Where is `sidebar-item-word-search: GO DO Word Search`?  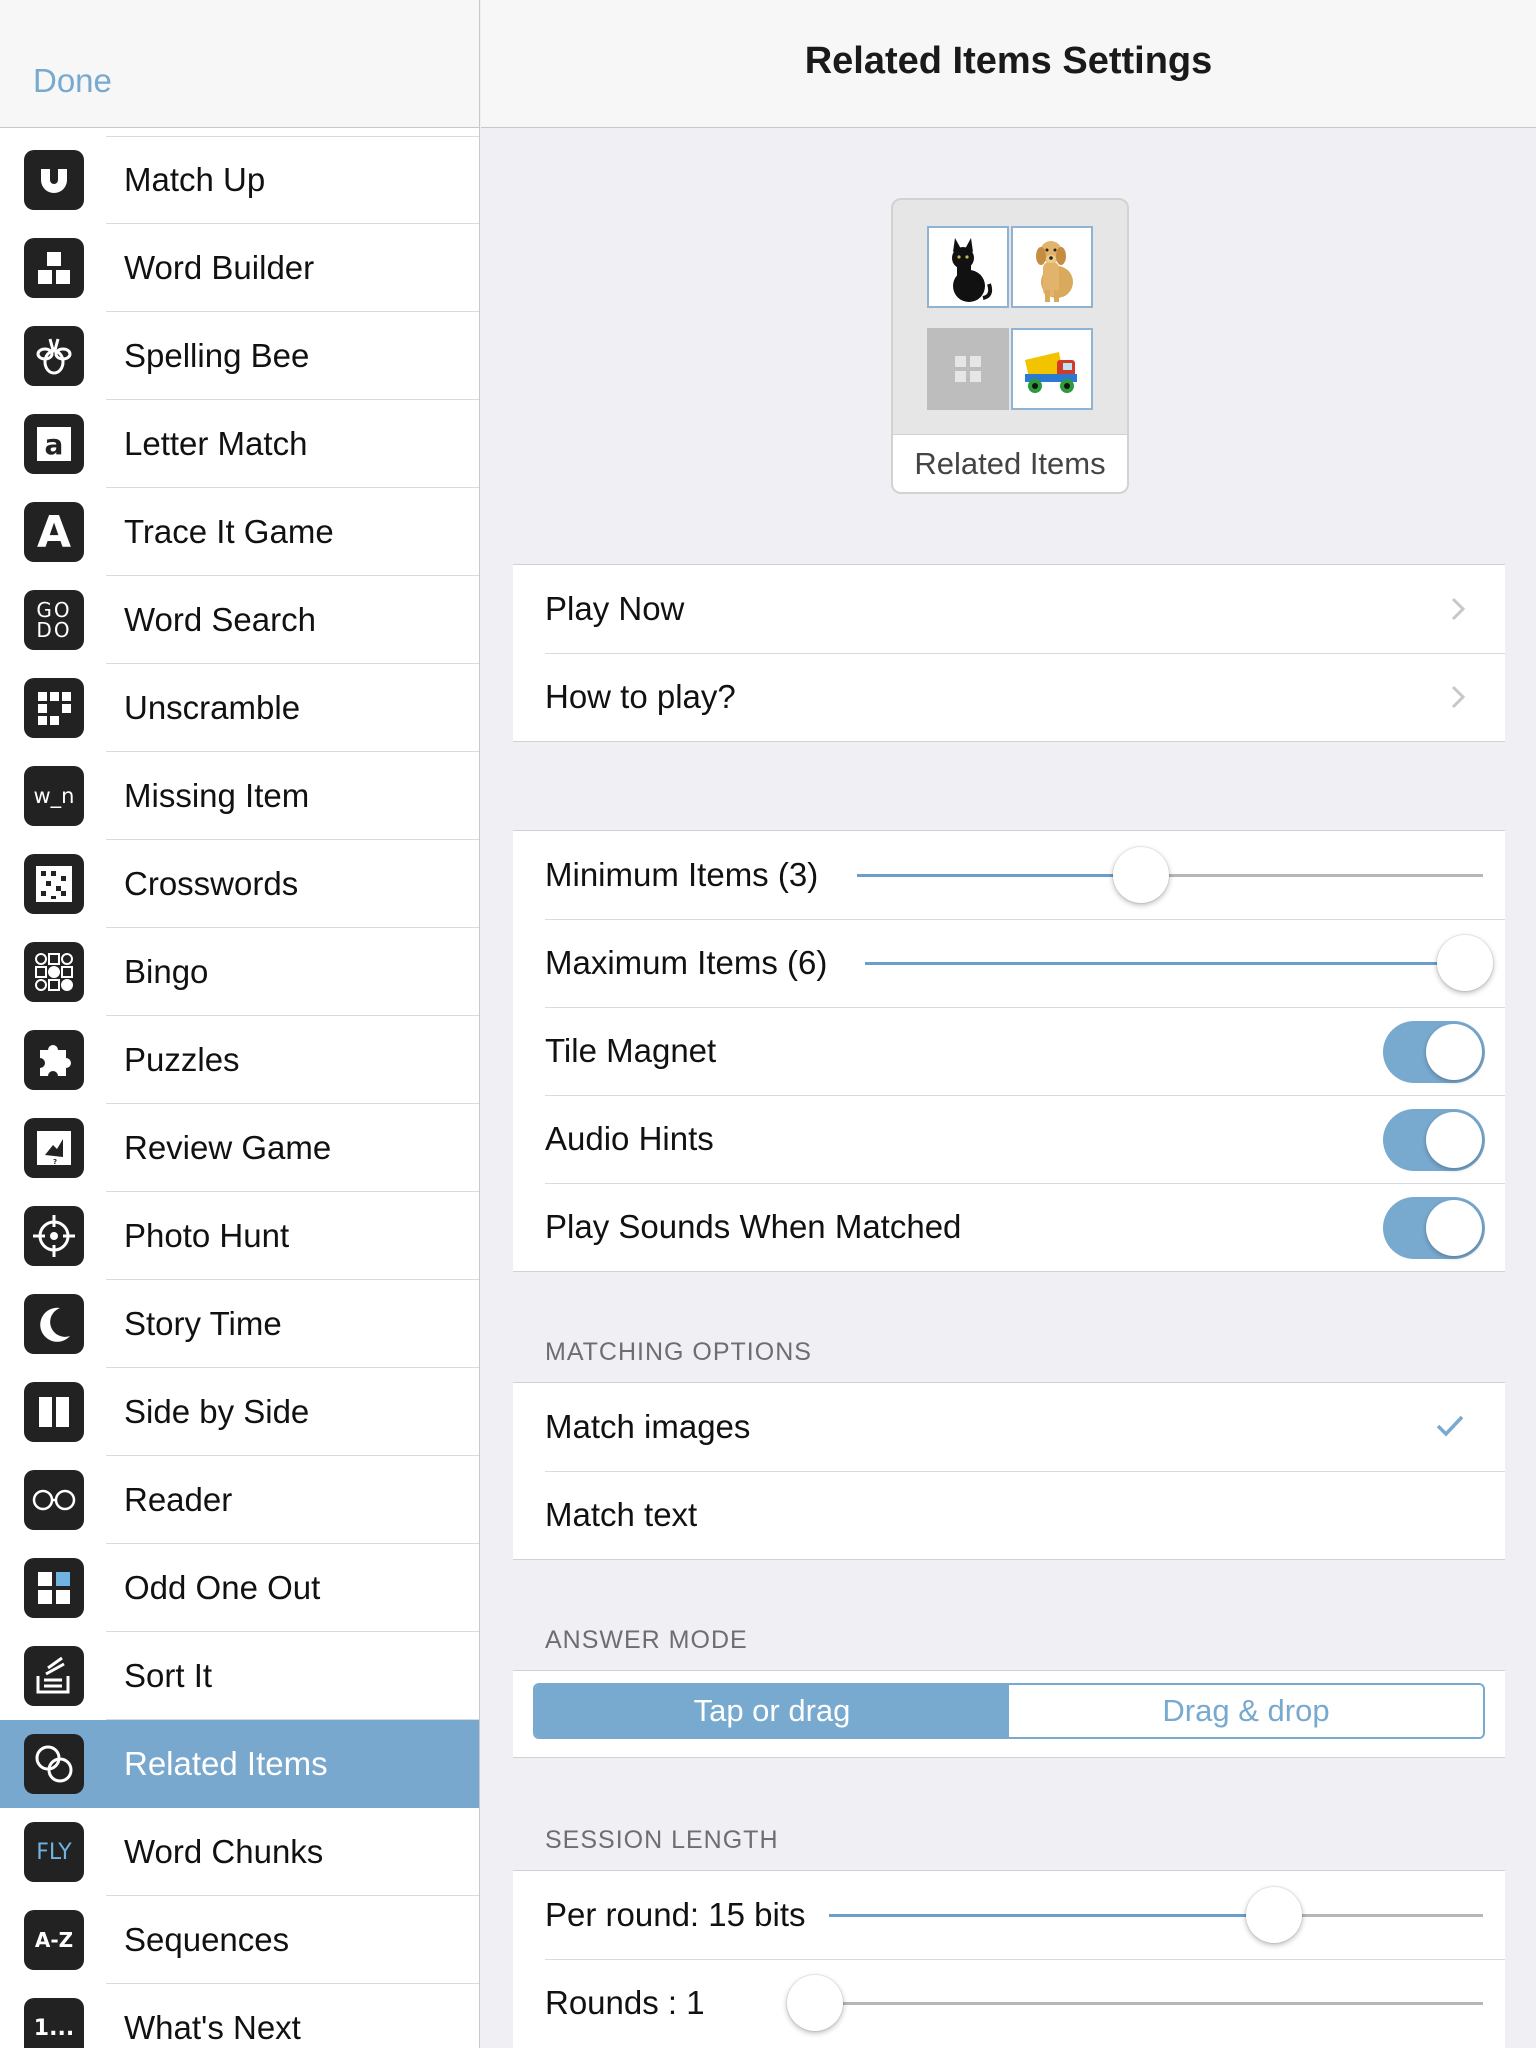
sidebar-item-word-search: GO DO Word Search is located at coordinates (239, 620).